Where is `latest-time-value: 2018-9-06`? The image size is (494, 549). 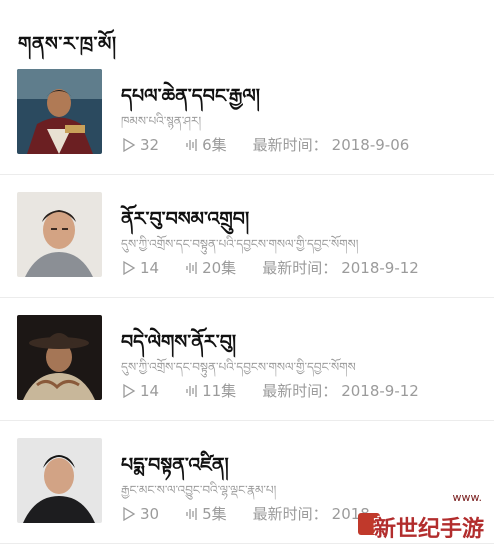 latest-time-value: 2018-9-06 is located at coordinates (370, 144).